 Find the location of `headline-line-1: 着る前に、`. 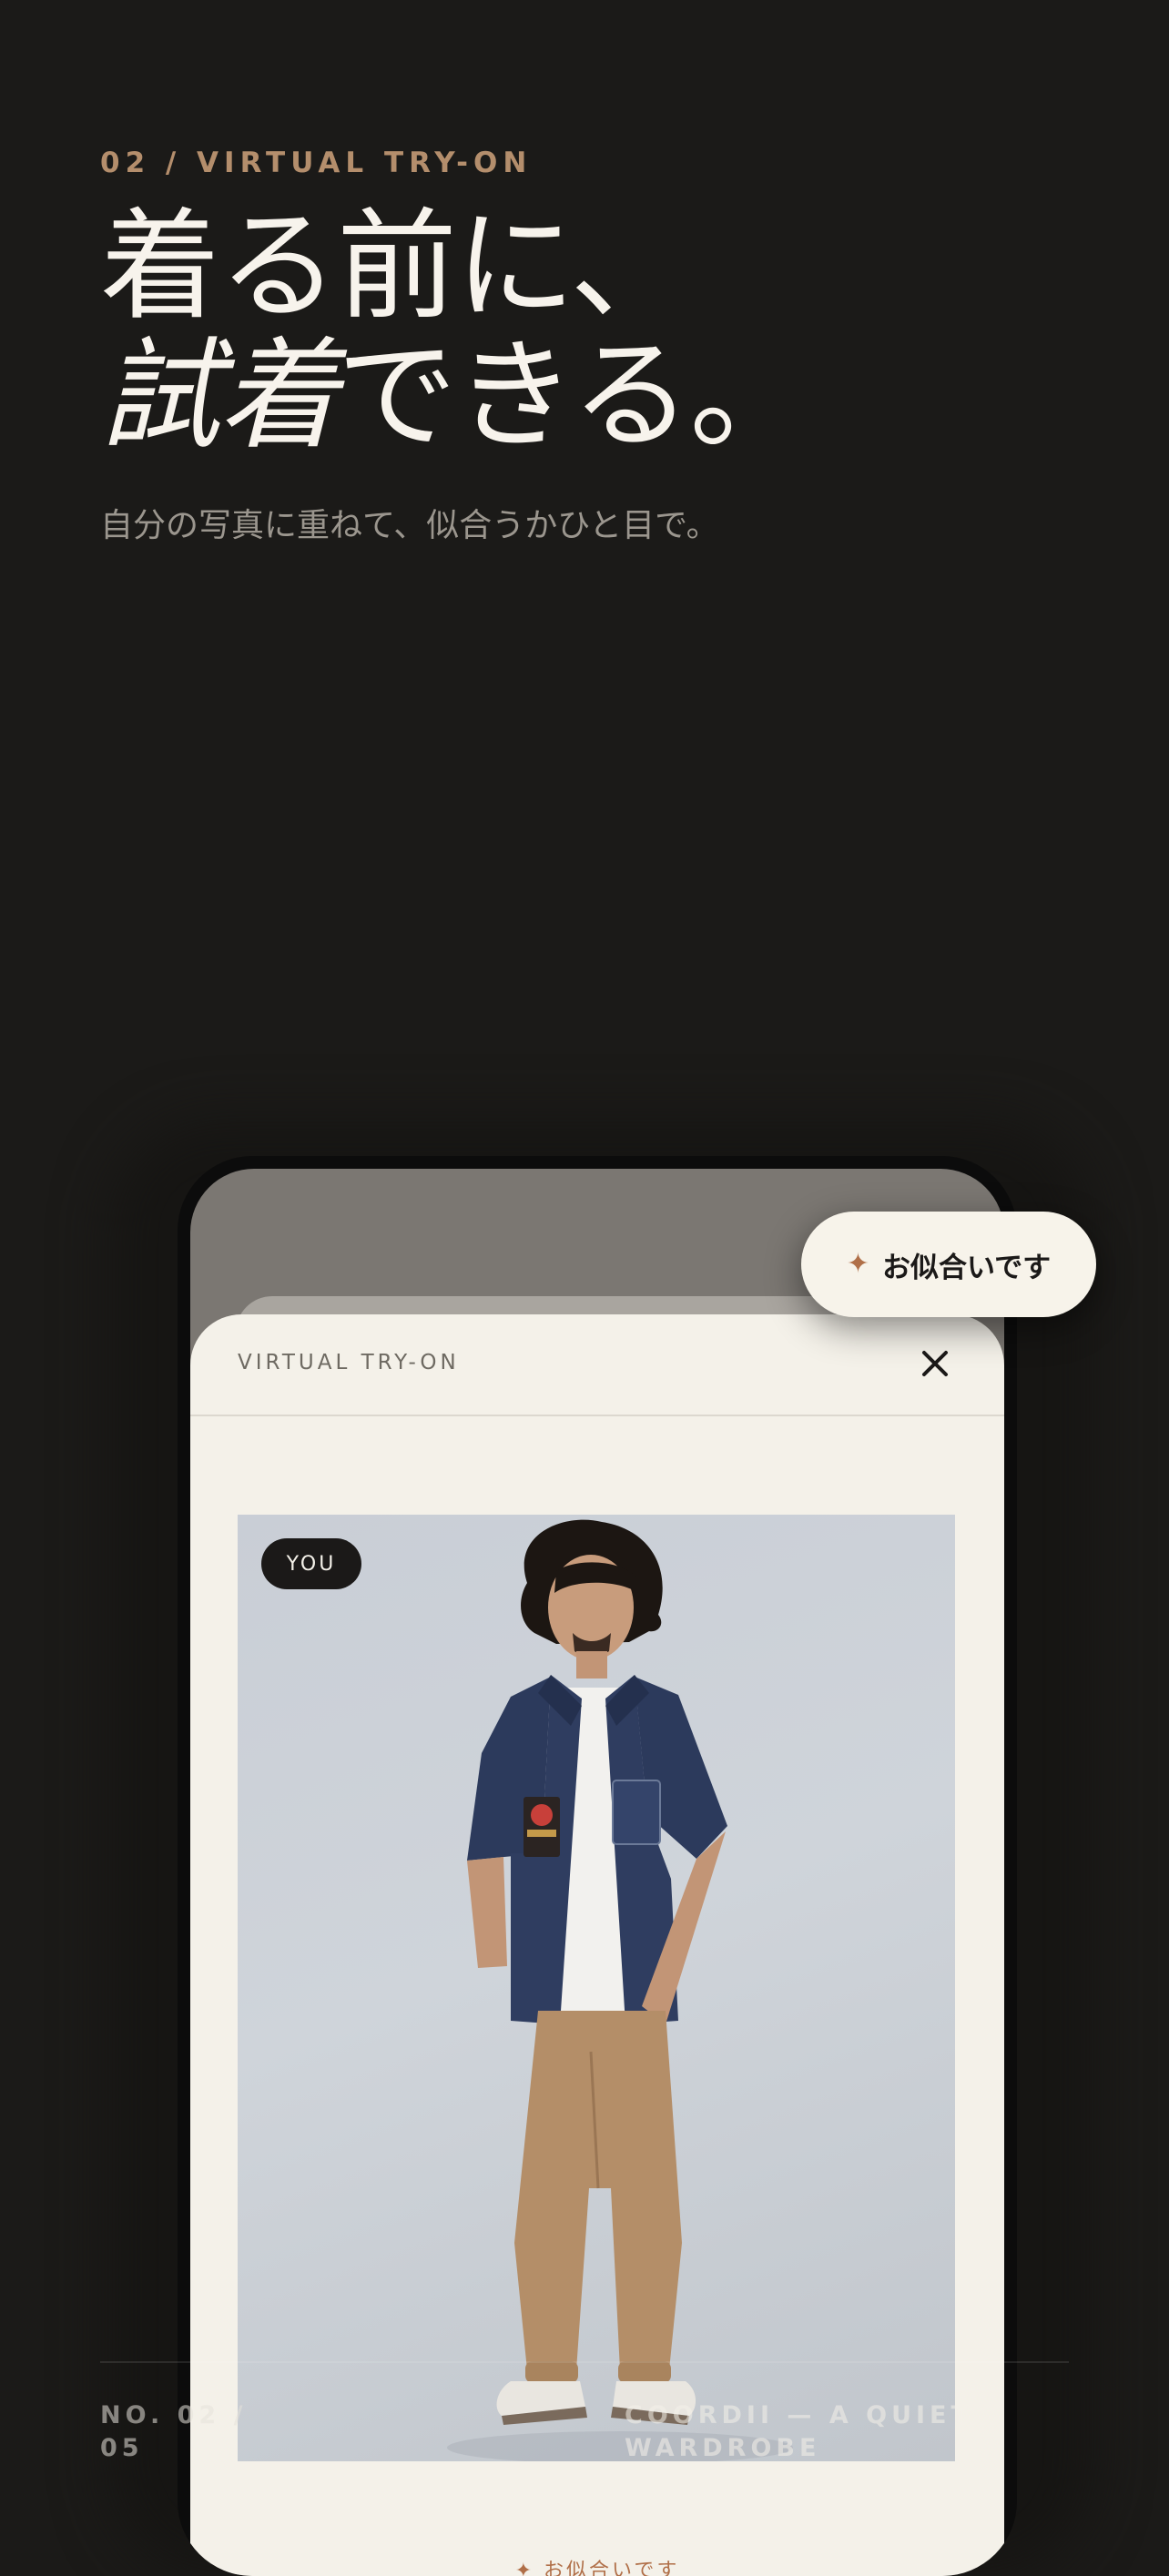

headline-line-1: 着る前に、 is located at coordinates (395, 267).